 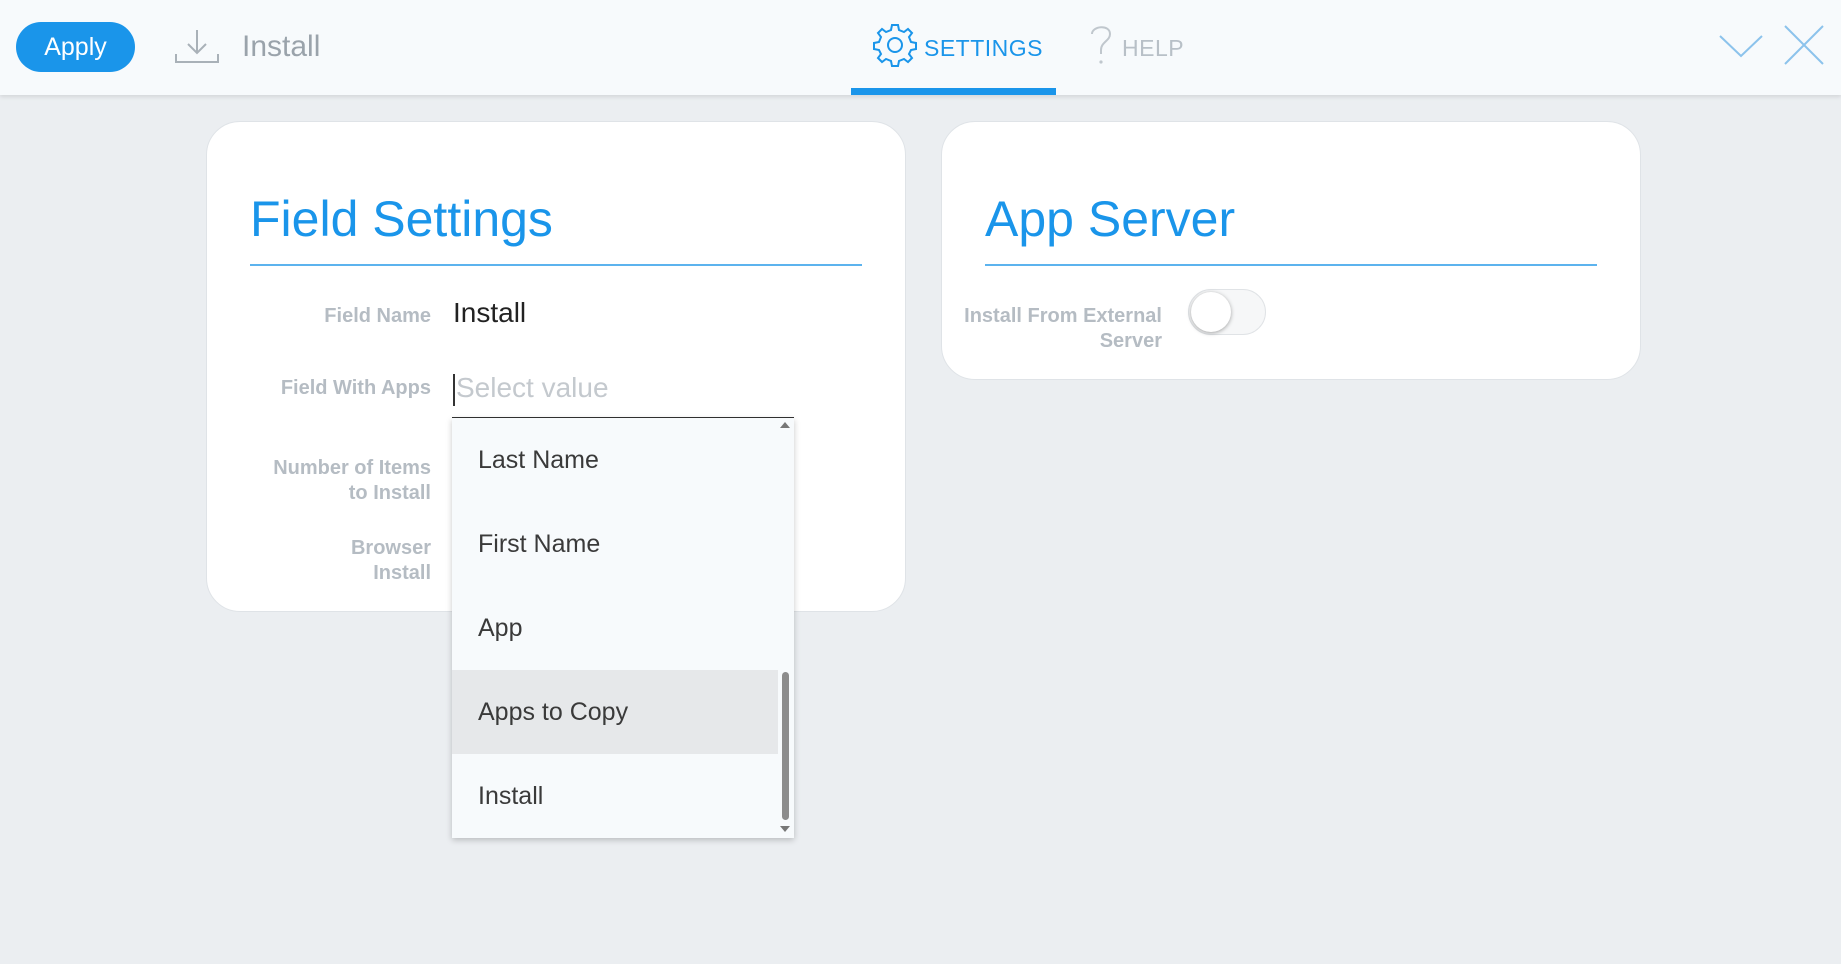 I want to click on tab-help-label: HELP, so click(x=1153, y=47).